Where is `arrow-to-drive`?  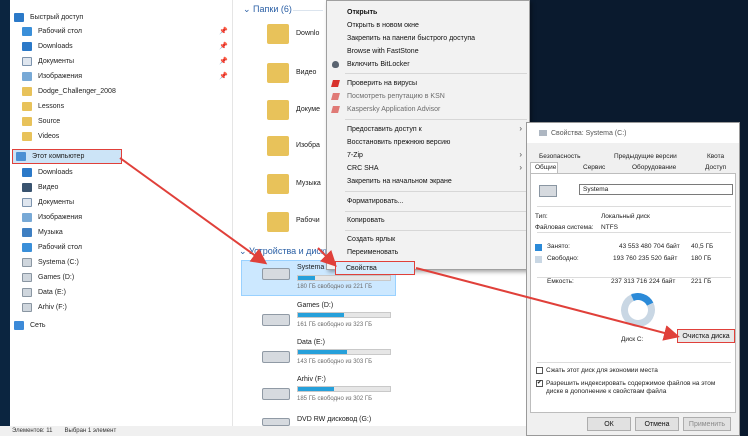
arrow-to-drive is located at coordinates (193, 211).